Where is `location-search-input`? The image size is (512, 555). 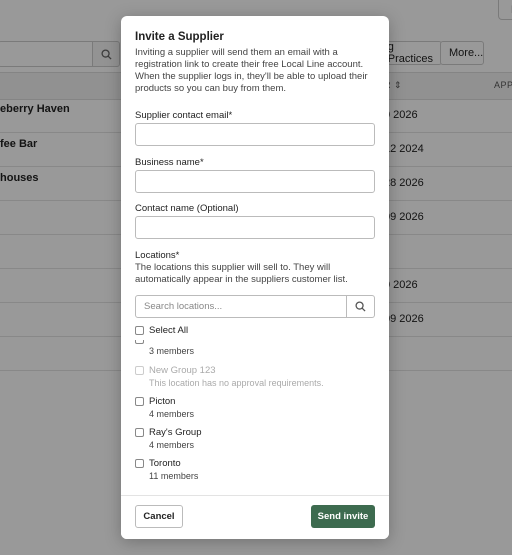
location-search-input is located at coordinates (241, 306).